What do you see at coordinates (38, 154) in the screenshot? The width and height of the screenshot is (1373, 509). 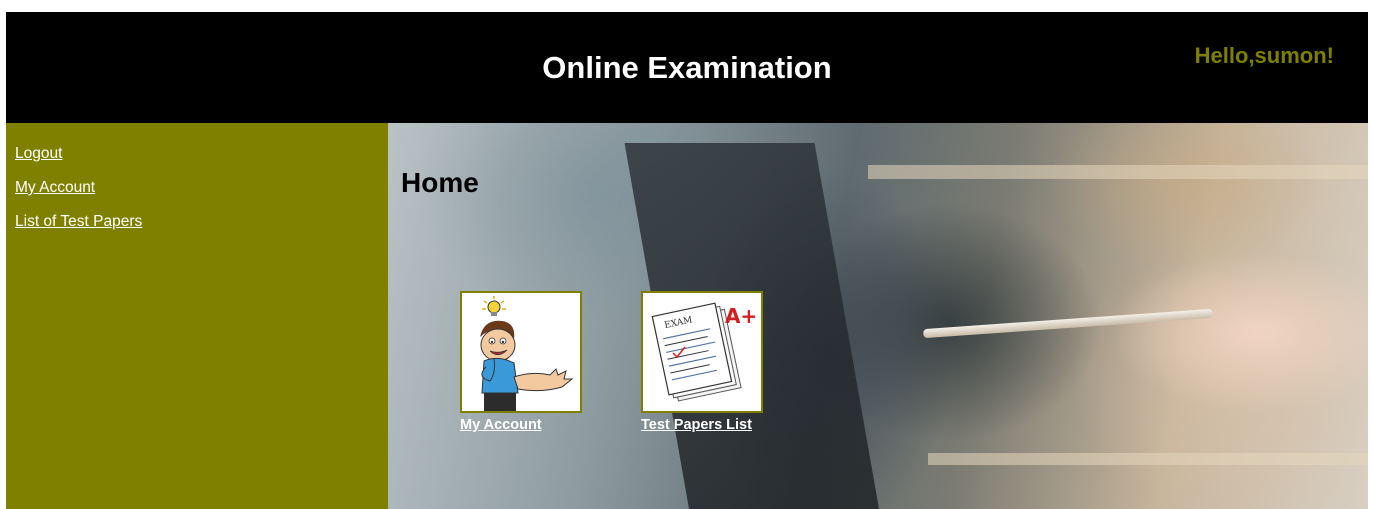 I see `sidebar-link-logout: Logout` at bounding box center [38, 154].